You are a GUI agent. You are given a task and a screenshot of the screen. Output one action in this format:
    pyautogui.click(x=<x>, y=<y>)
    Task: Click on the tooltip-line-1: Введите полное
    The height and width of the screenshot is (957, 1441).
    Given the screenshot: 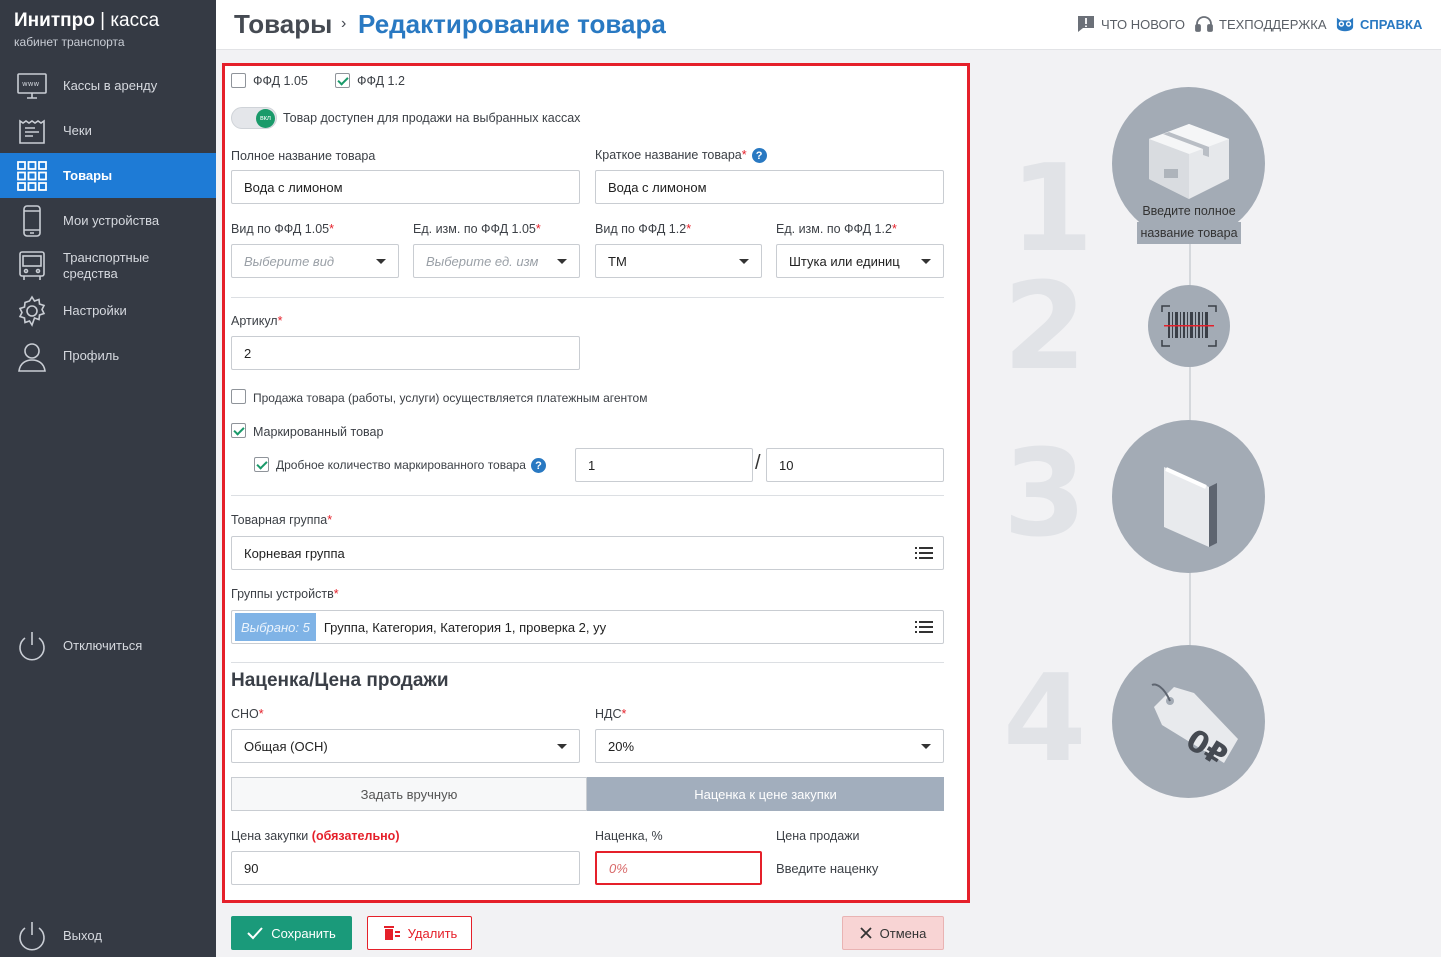 What is the action you would take?
    pyautogui.click(x=1189, y=211)
    